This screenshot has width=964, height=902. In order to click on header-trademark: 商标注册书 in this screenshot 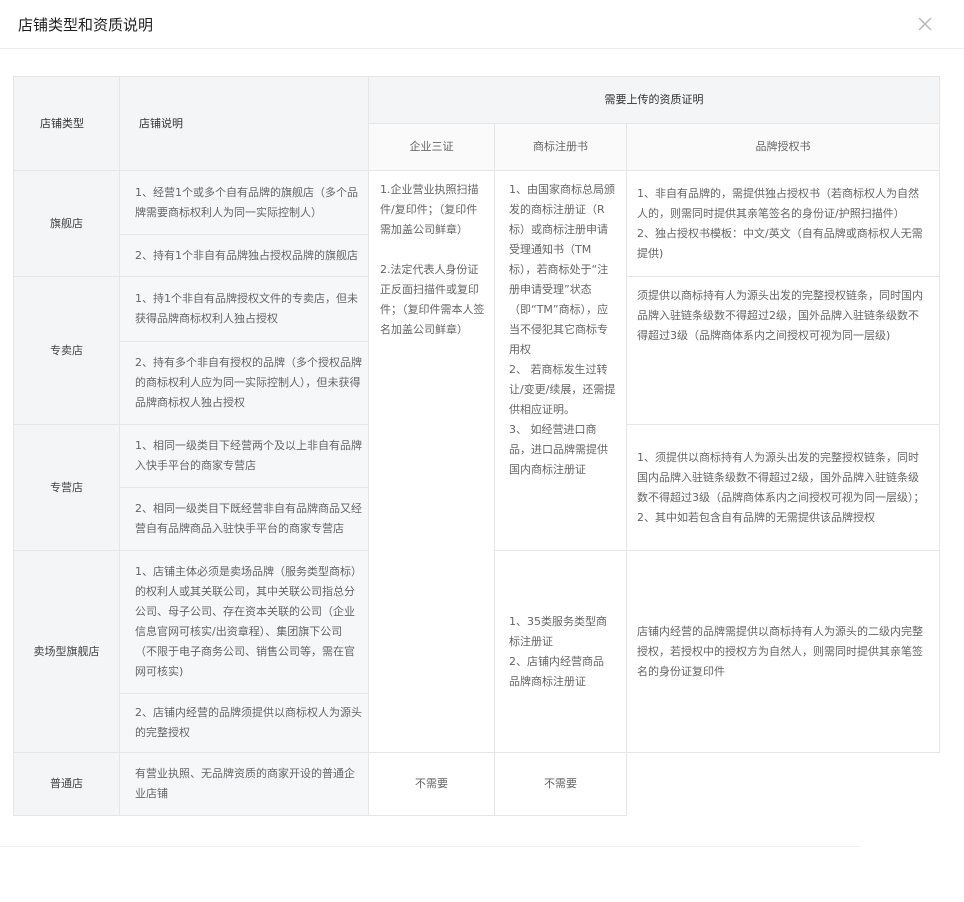, I will do `click(560, 147)`.